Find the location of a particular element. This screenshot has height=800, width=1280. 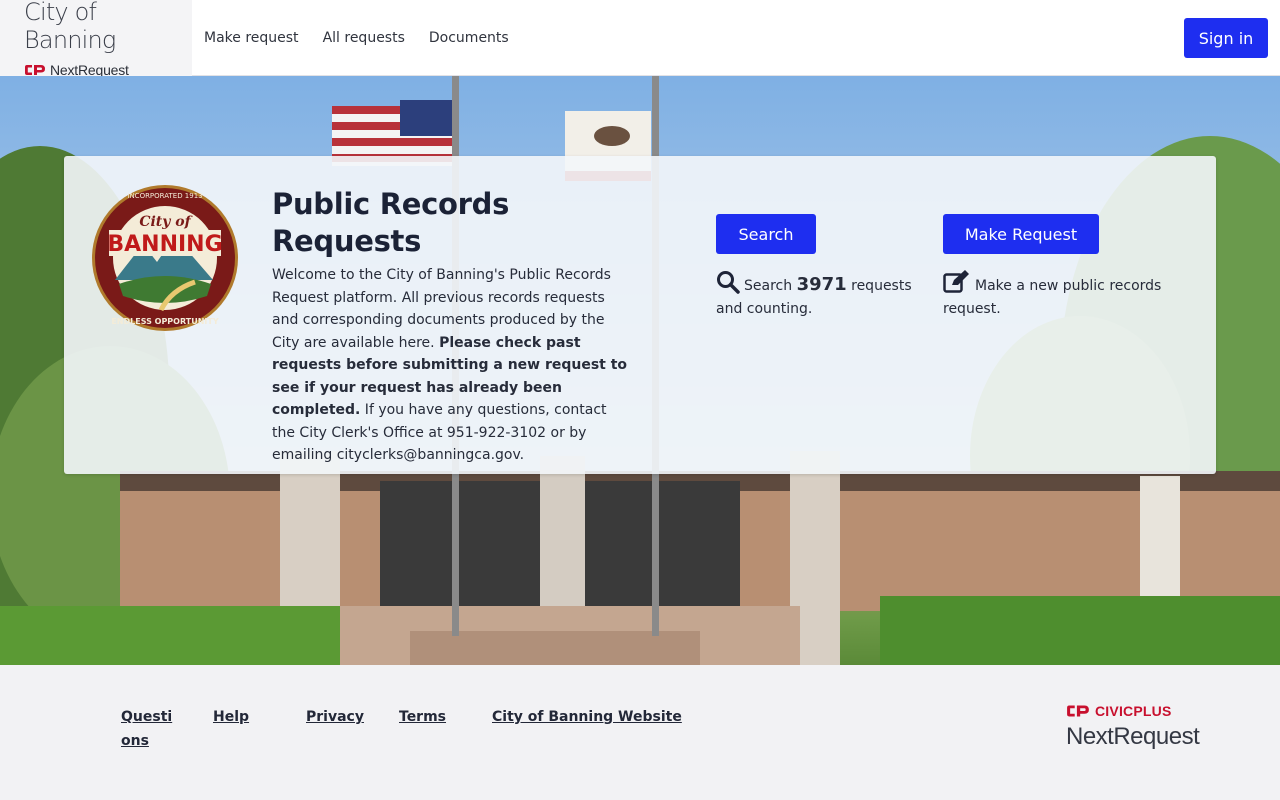

page-title: Public Records Requests is located at coordinates (391, 222).